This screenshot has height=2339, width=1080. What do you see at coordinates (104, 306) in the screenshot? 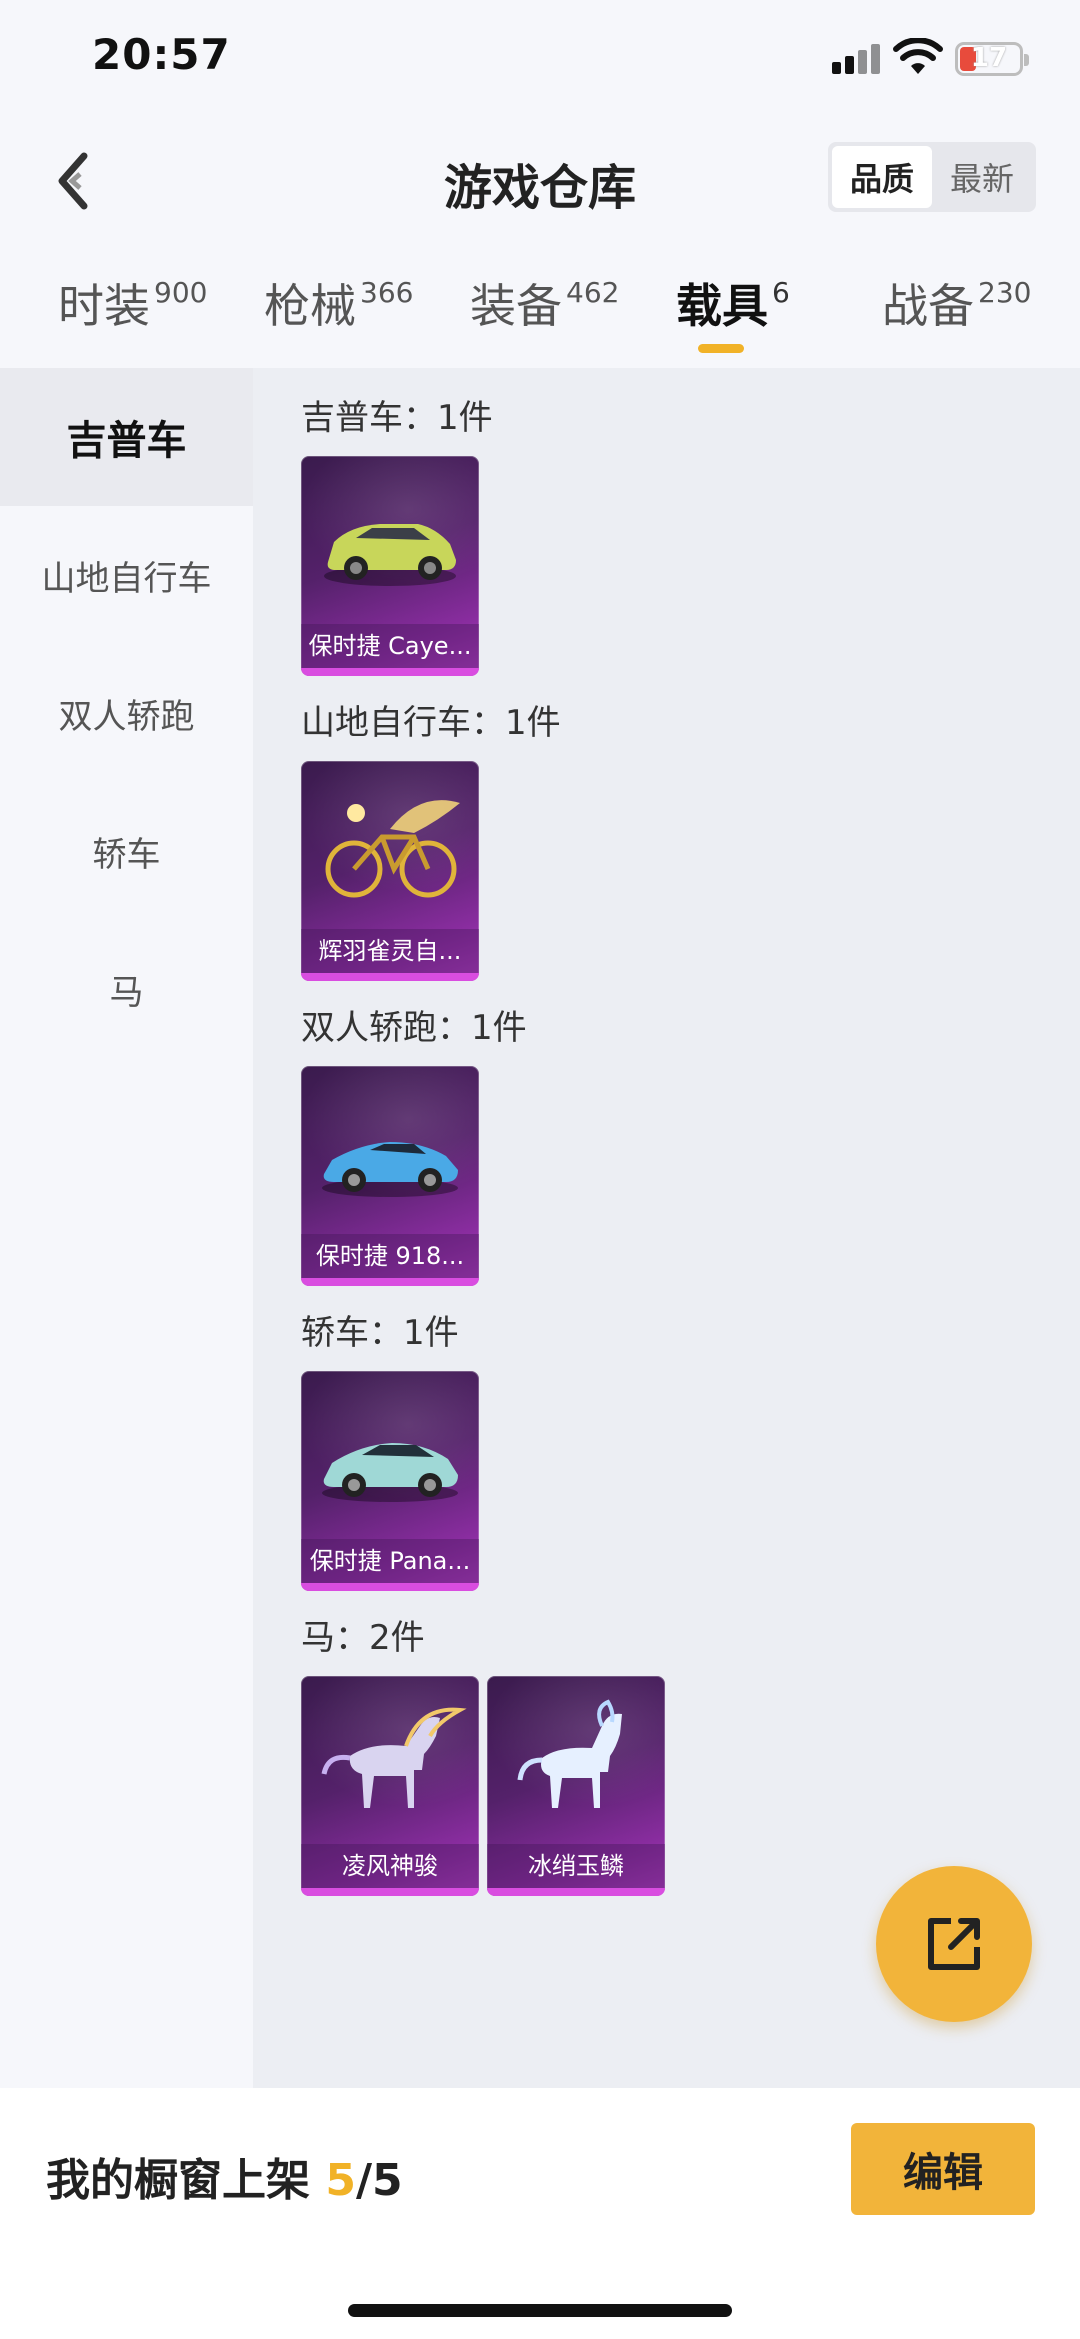
I see `tab-label: 时装` at bounding box center [104, 306].